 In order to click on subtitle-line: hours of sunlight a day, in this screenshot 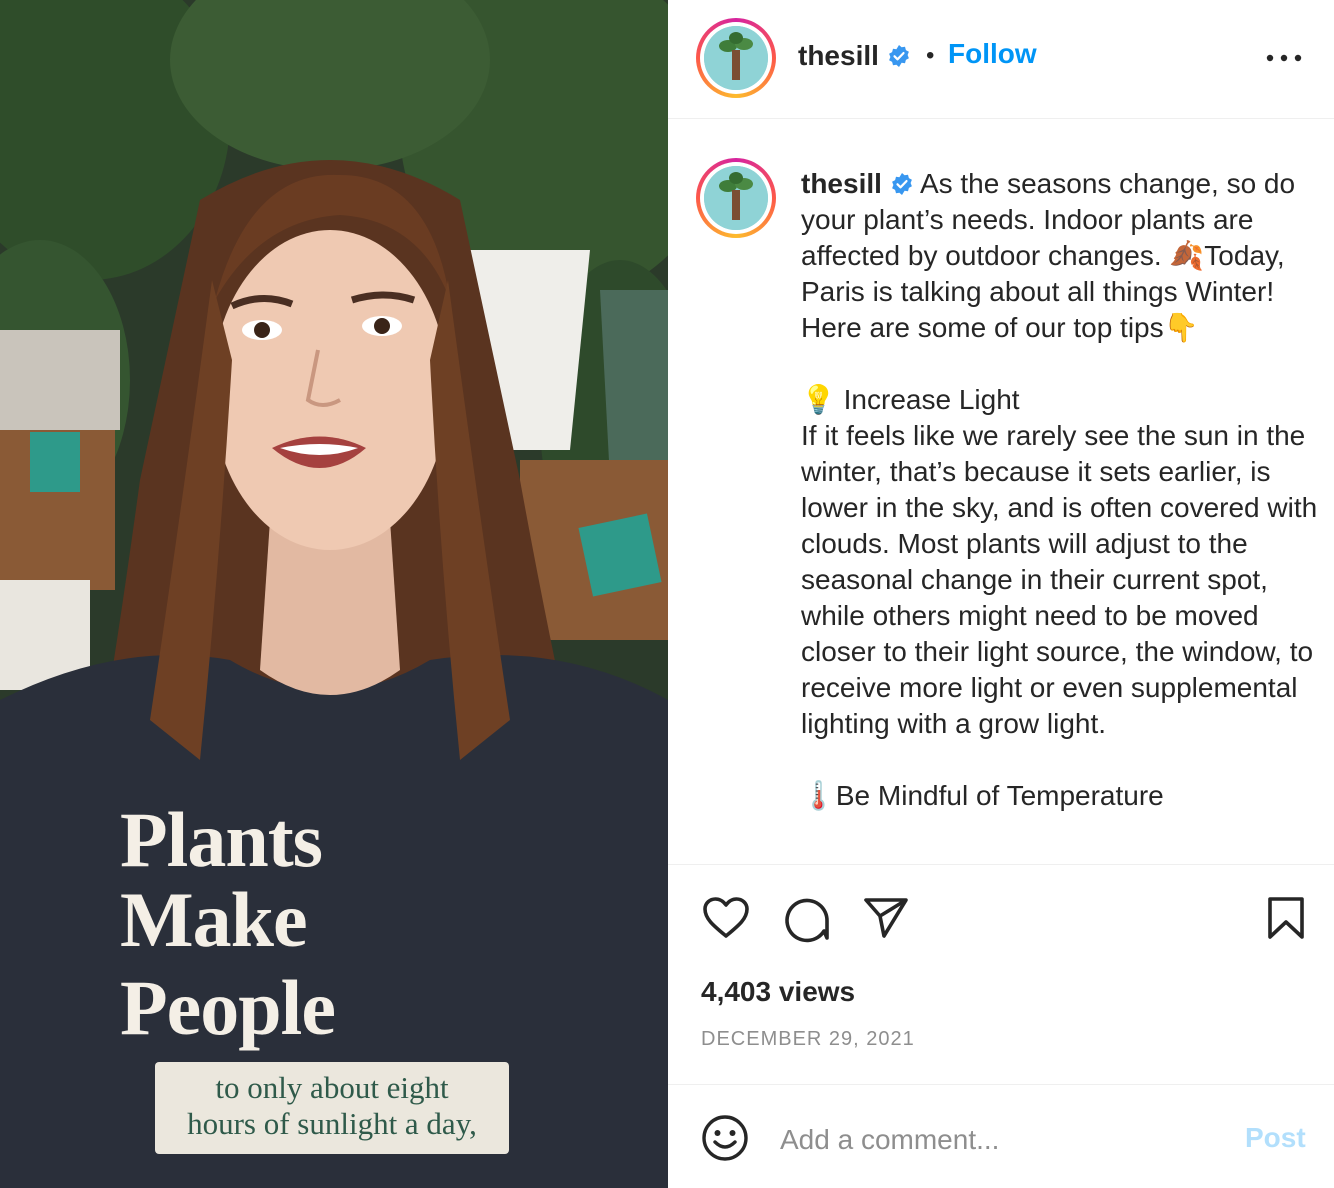, I will do `click(332, 1123)`.